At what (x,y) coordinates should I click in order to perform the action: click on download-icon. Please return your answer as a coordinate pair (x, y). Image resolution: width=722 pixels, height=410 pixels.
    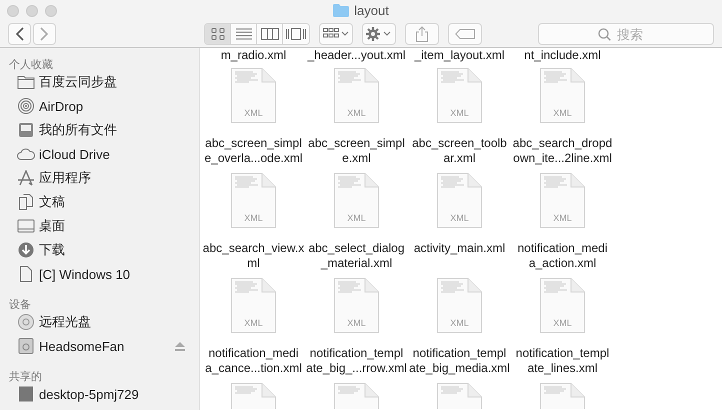
    Looking at the image, I should click on (26, 250).